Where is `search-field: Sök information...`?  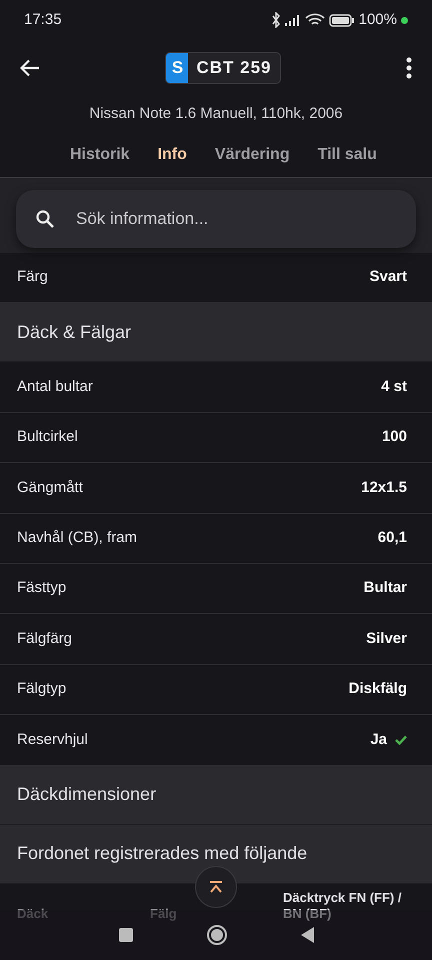 search-field: Sök information... is located at coordinates (216, 219).